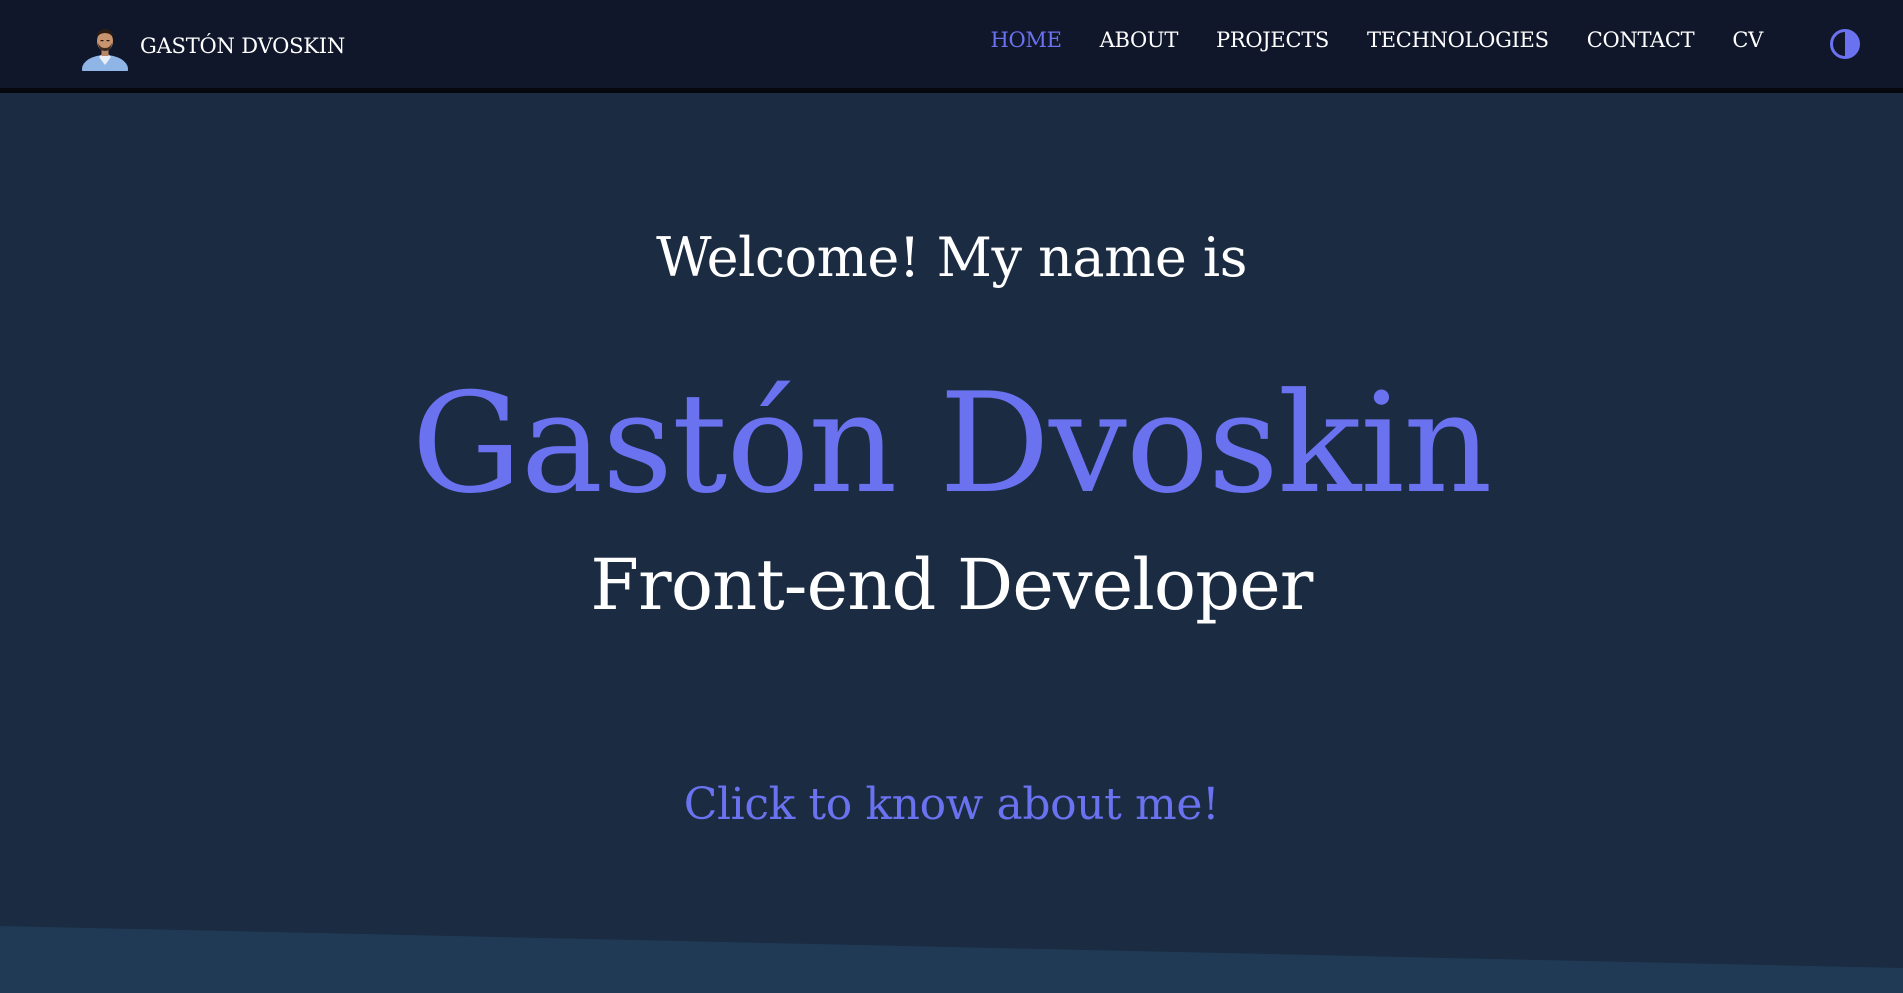  I want to click on section-divider, so click(951, 959).